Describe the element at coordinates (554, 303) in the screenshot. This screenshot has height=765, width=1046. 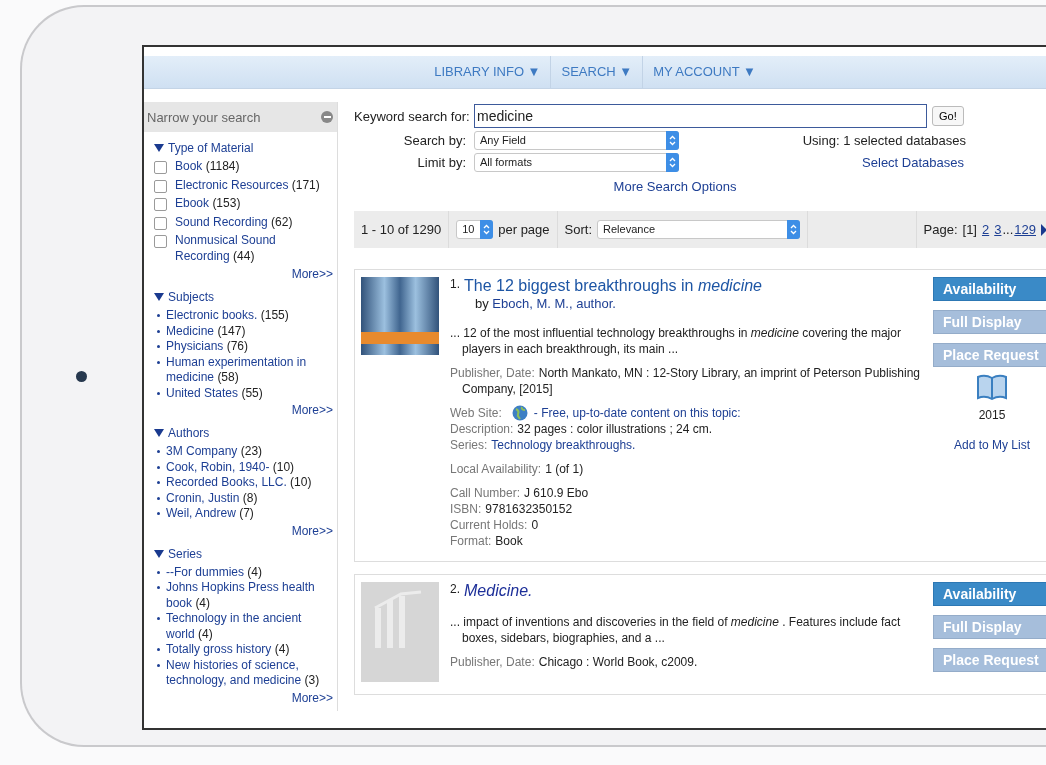
I see `author-link: Eboch, M. M., author.` at that location.